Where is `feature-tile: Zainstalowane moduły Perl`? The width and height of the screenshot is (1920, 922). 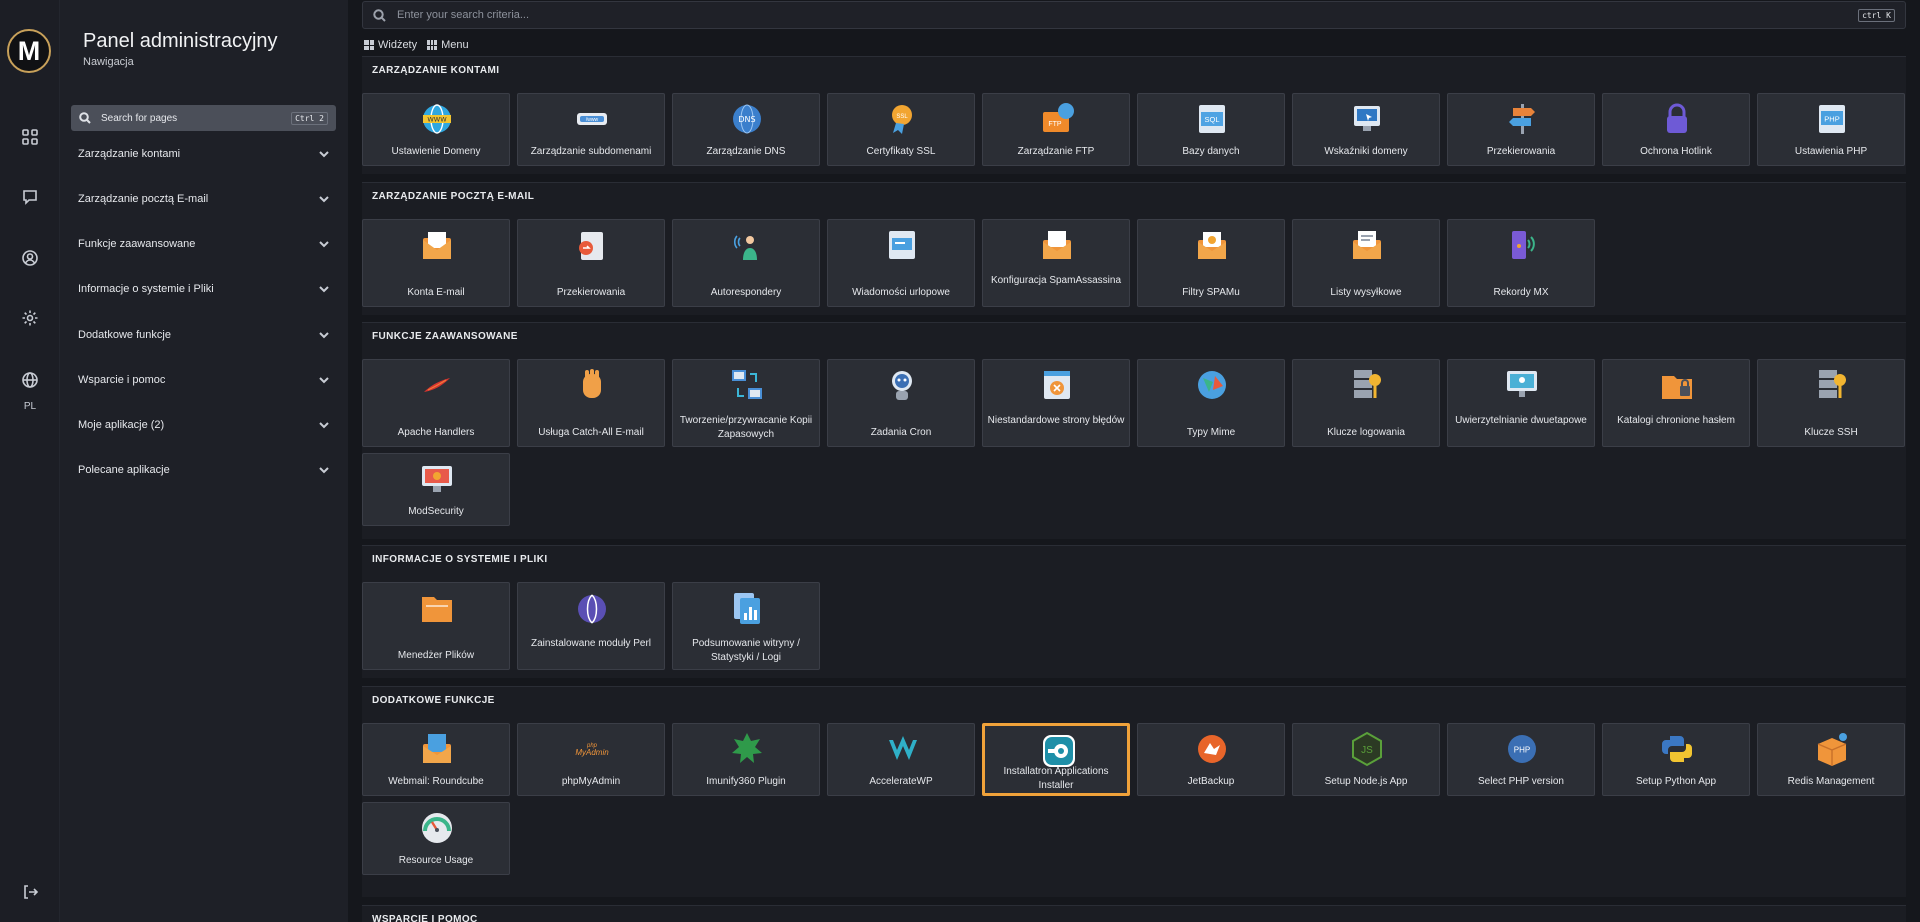
feature-tile: Zainstalowane moduły Perl is located at coordinates (591, 626).